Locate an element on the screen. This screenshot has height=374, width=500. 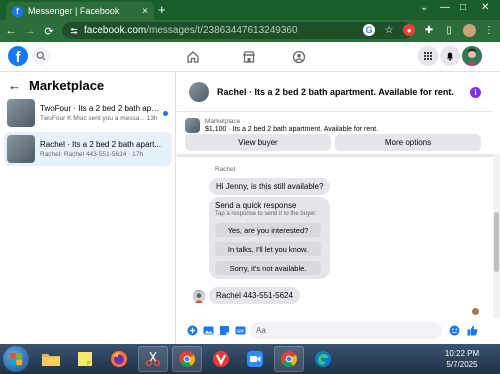
extension-icon: ● is located at coordinates (409, 30).